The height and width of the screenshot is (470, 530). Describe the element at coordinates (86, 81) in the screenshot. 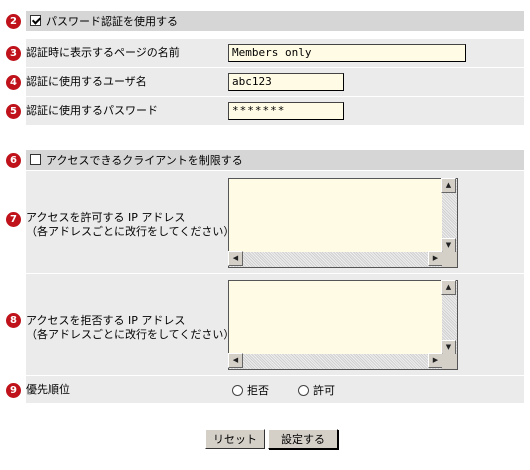

I see `username-label: 認証に使用するユーザ名` at that location.